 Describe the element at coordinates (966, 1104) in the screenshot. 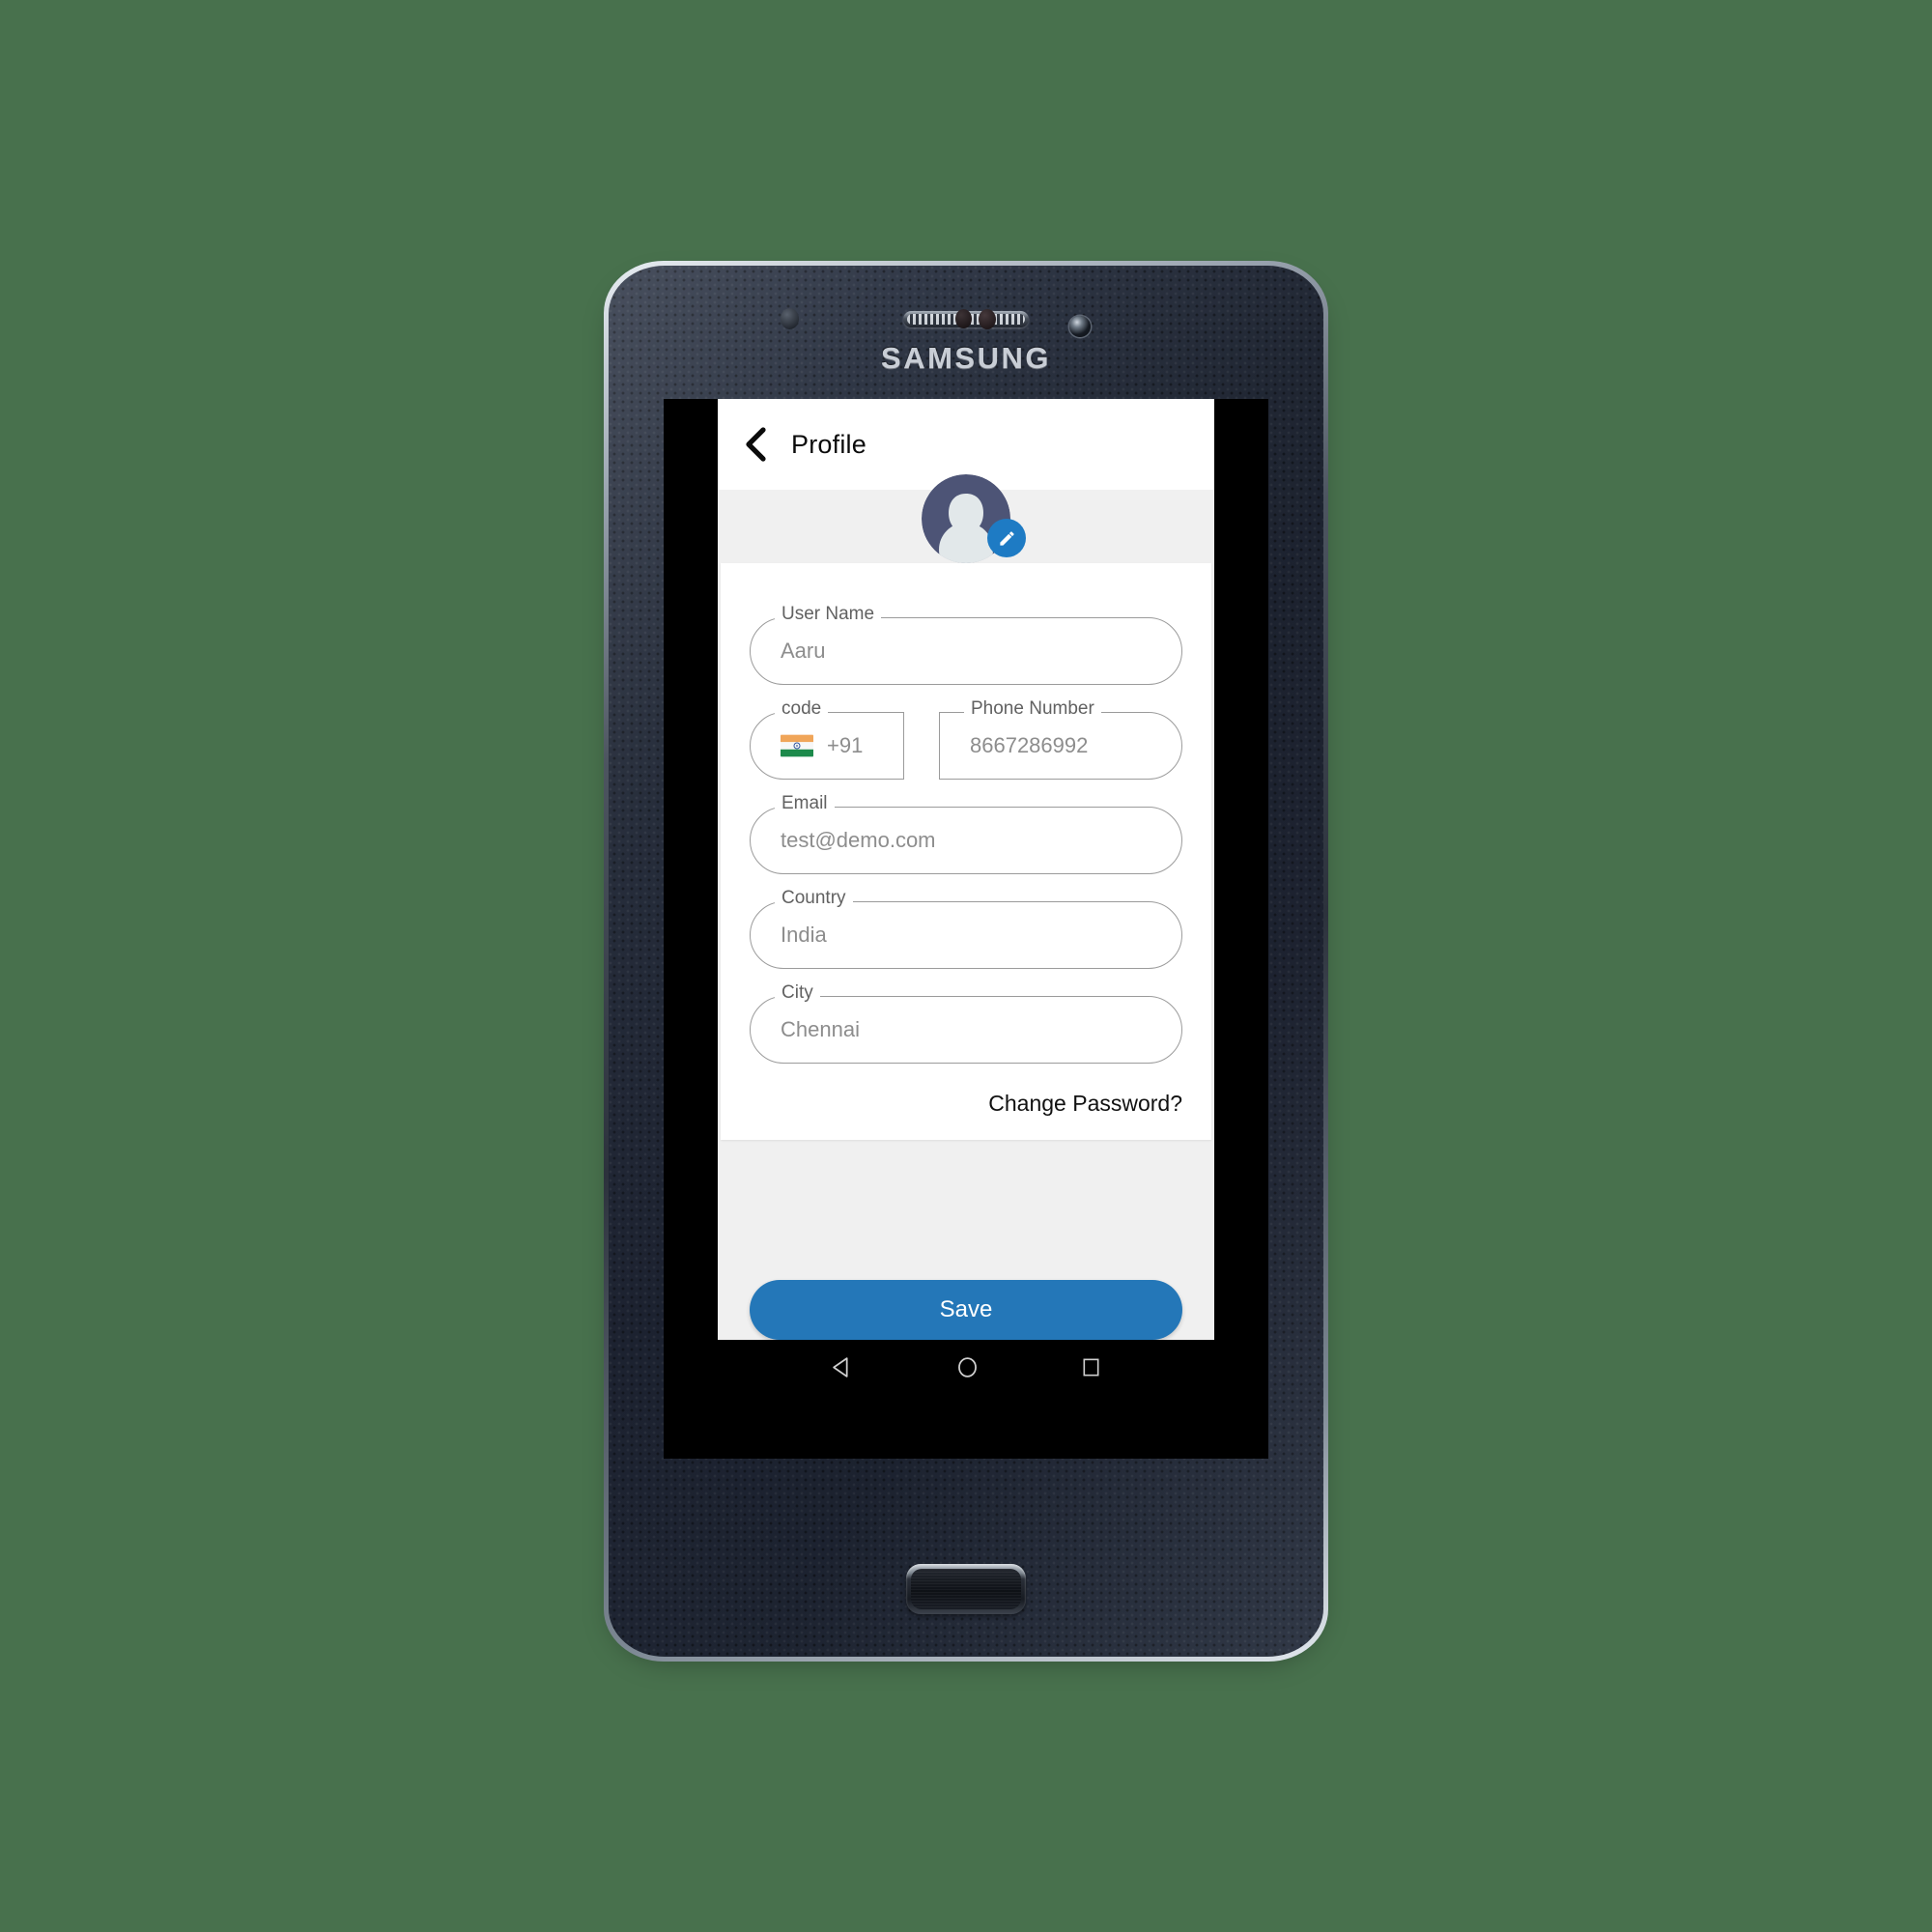

I see `change-password-link: Change Password?` at that location.